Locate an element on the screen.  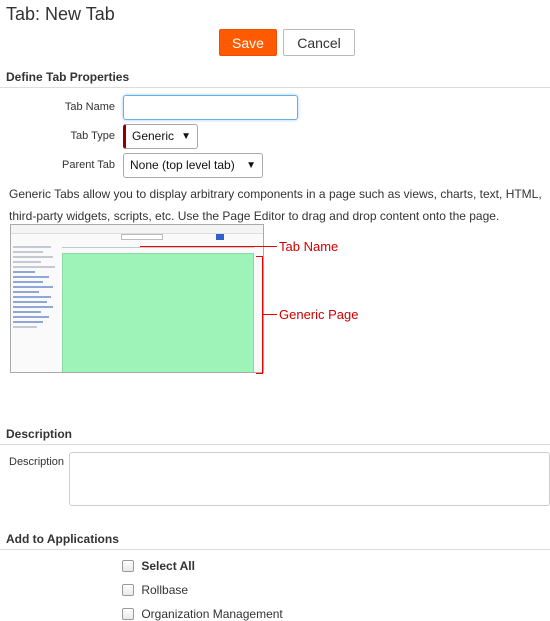
page-title: Tab: New Tab is located at coordinates (60, 14).